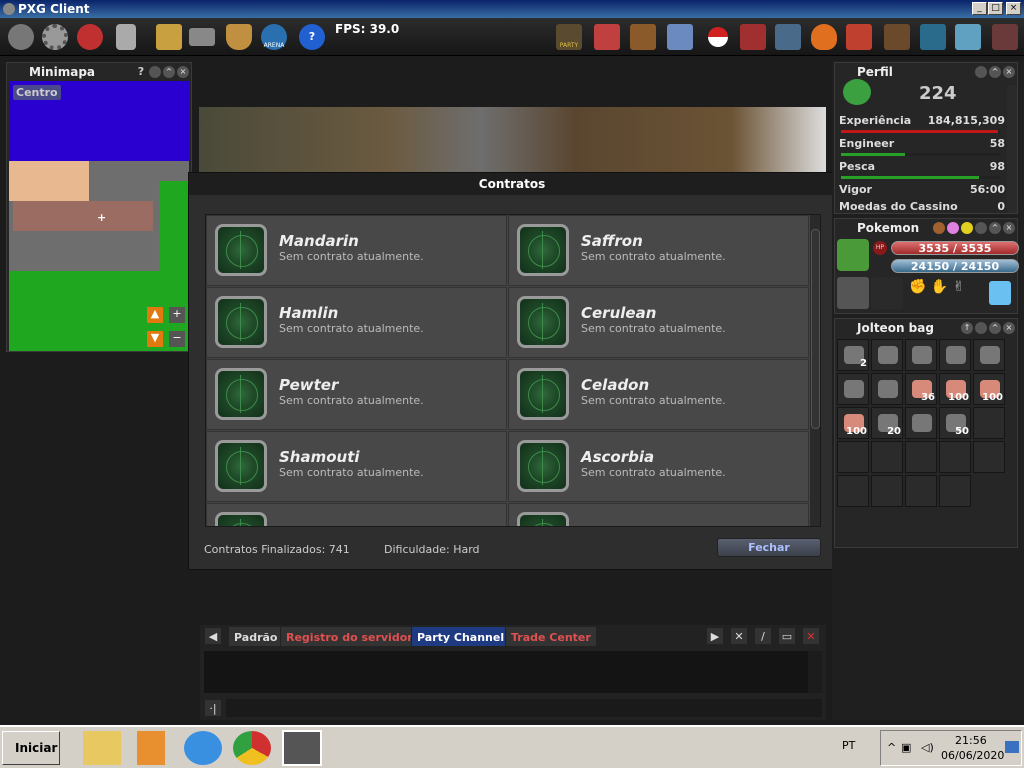 This screenshot has width=1024, height=768. Describe the element at coordinates (99, 216) in the screenshot. I see `minimap-view: + Centro ▲ ▼ + −` at that location.